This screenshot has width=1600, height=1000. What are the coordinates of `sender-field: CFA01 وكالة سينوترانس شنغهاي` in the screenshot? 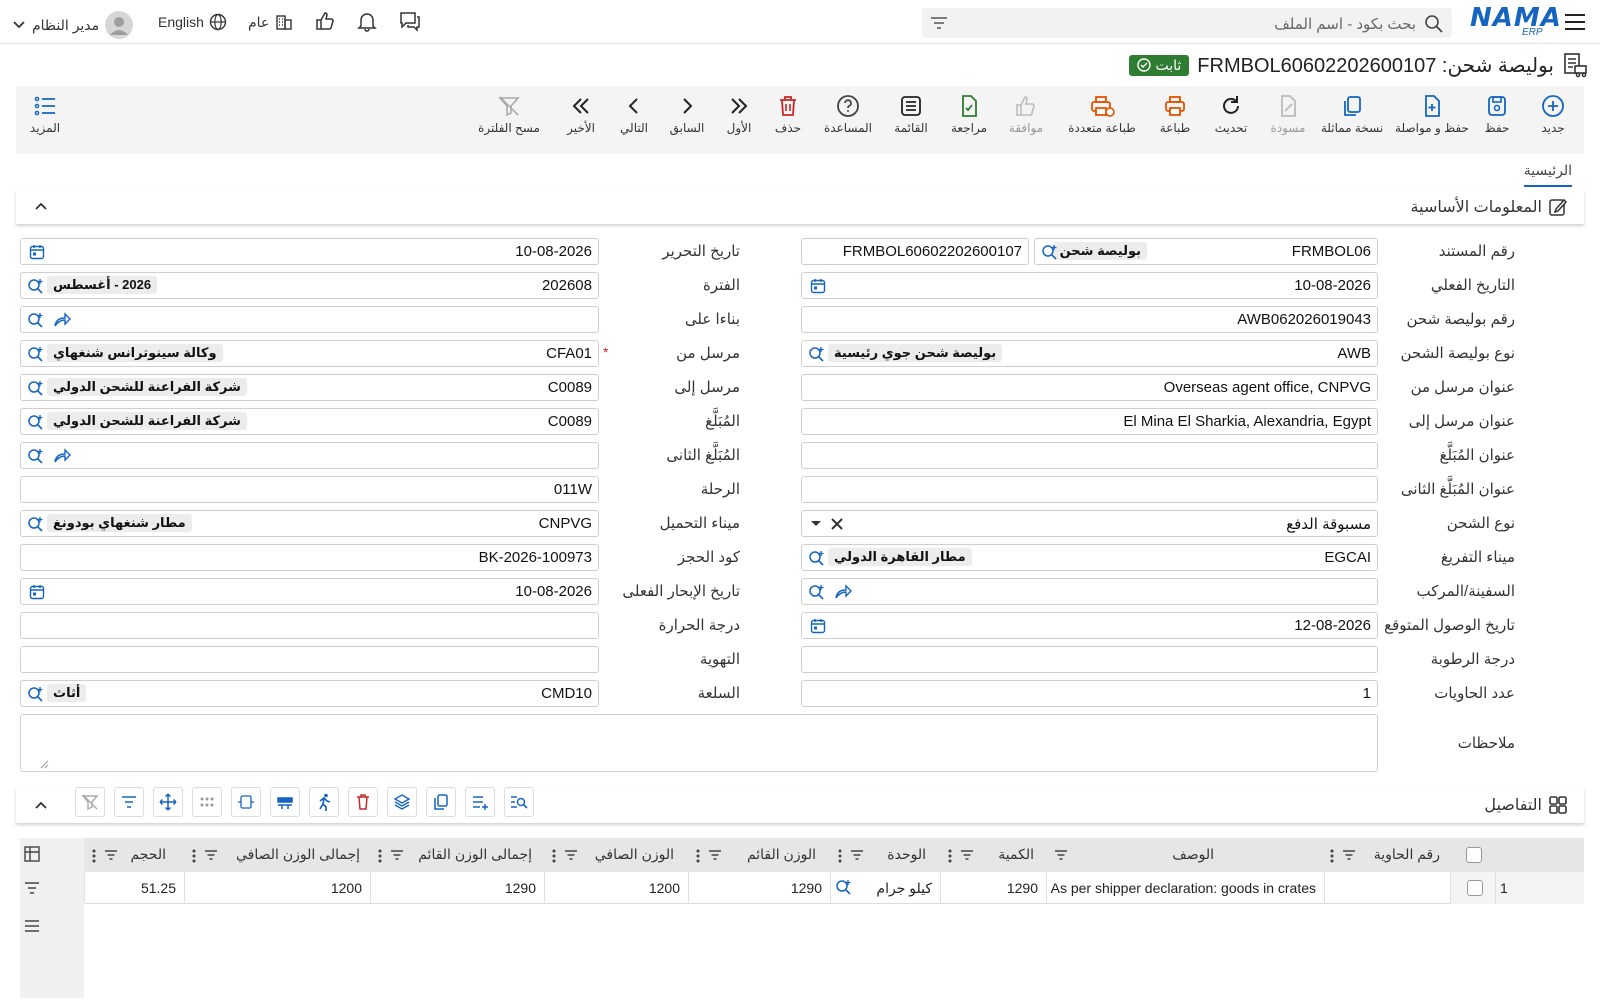 It's located at (309, 353).